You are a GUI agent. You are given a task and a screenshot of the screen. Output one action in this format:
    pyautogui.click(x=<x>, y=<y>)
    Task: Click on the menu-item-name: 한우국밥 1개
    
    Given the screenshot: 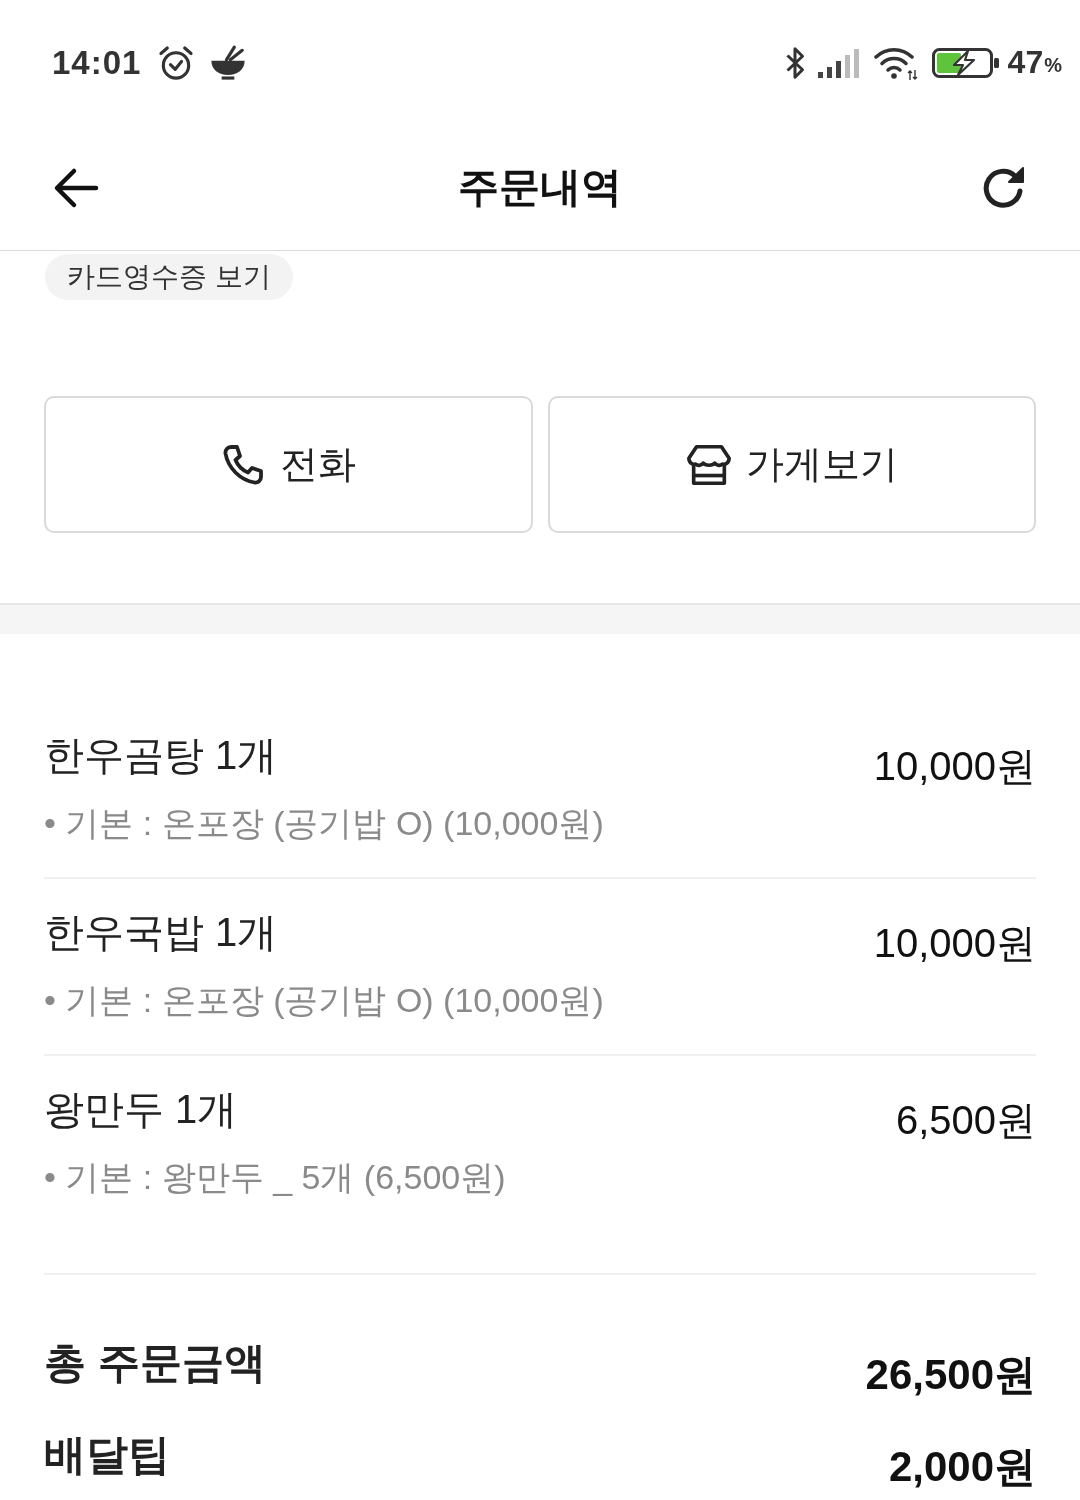 What is the action you would take?
    pyautogui.click(x=161, y=932)
    